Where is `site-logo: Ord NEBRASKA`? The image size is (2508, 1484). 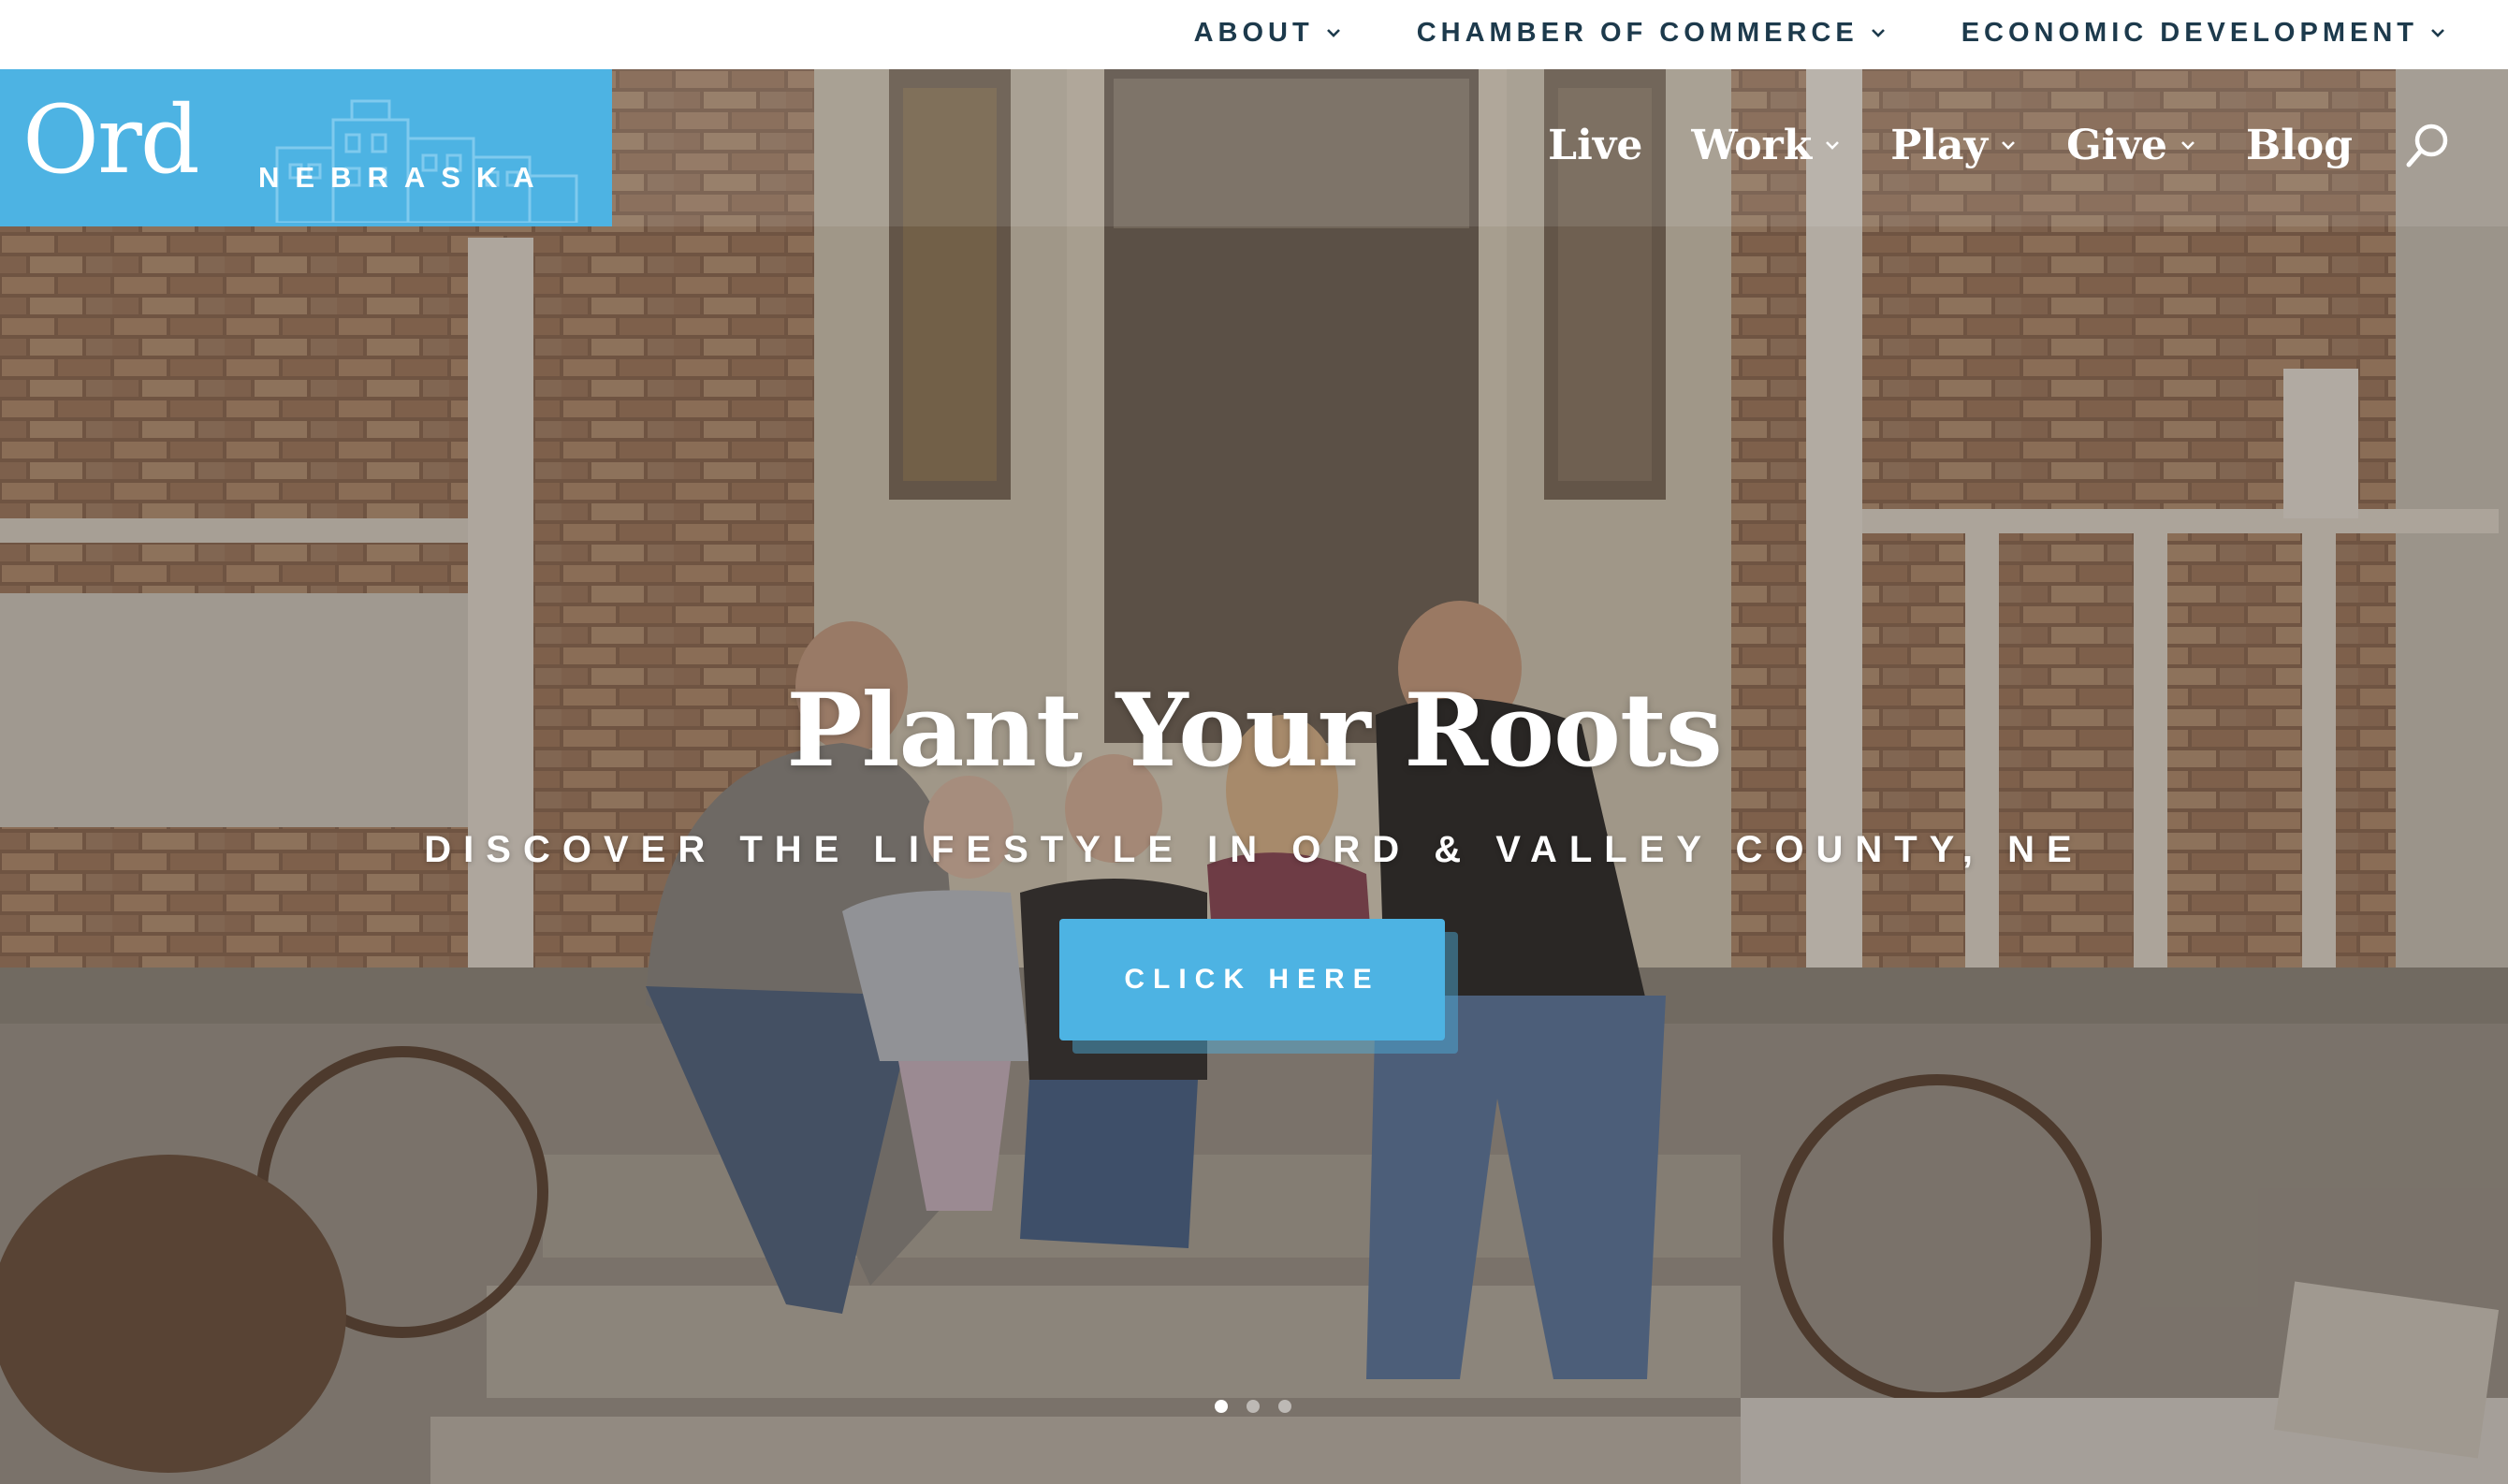 site-logo: Ord NEBRASKA is located at coordinates (306, 147).